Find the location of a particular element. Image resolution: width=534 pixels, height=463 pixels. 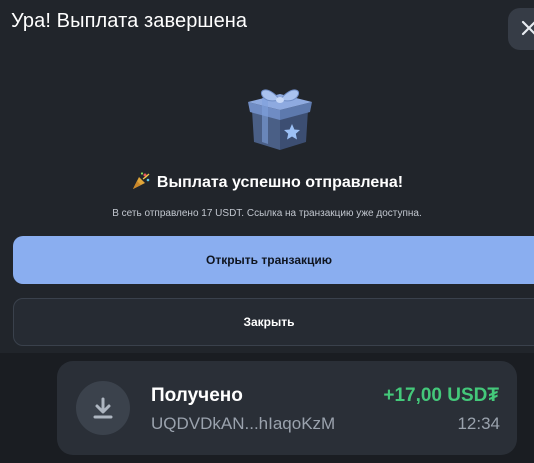

transaction-address: UQDVDkAN...hIaqoKzM is located at coordinates (243, 423).